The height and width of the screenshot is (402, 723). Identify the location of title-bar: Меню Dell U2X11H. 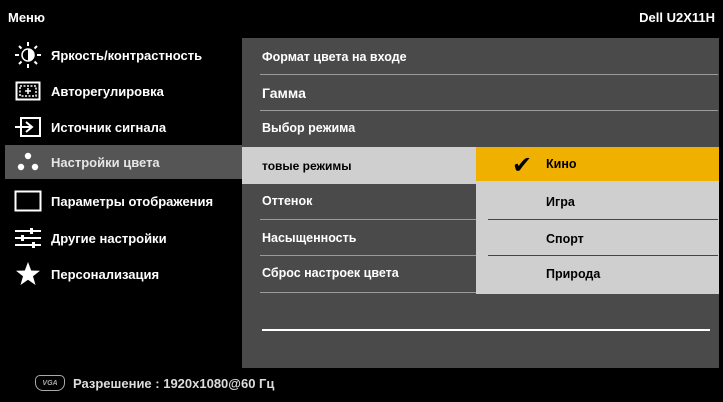
(362, 18).